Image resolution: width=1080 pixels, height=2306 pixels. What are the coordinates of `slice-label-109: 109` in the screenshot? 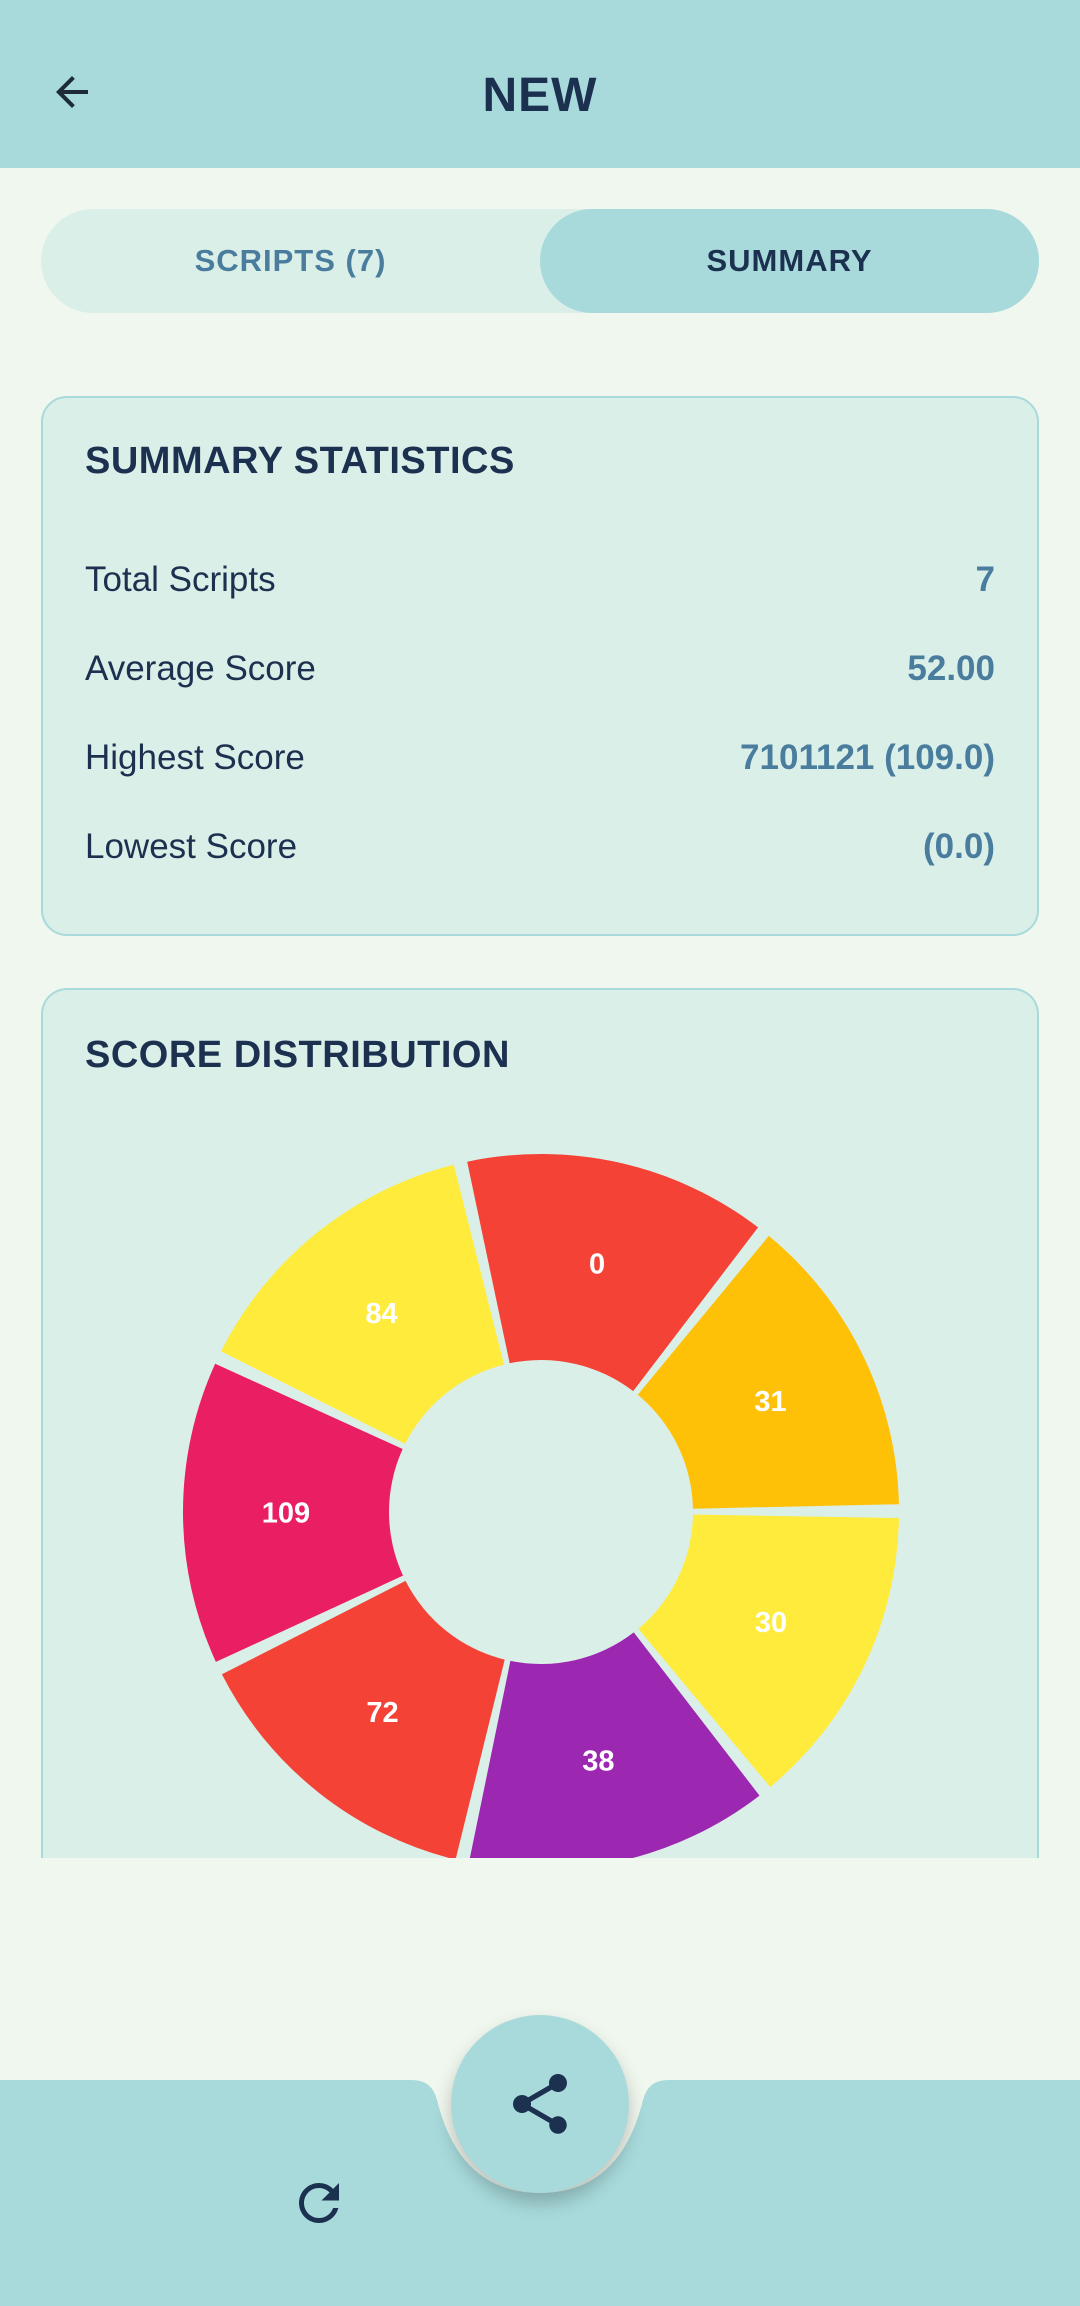 It's located at (286, 1514).